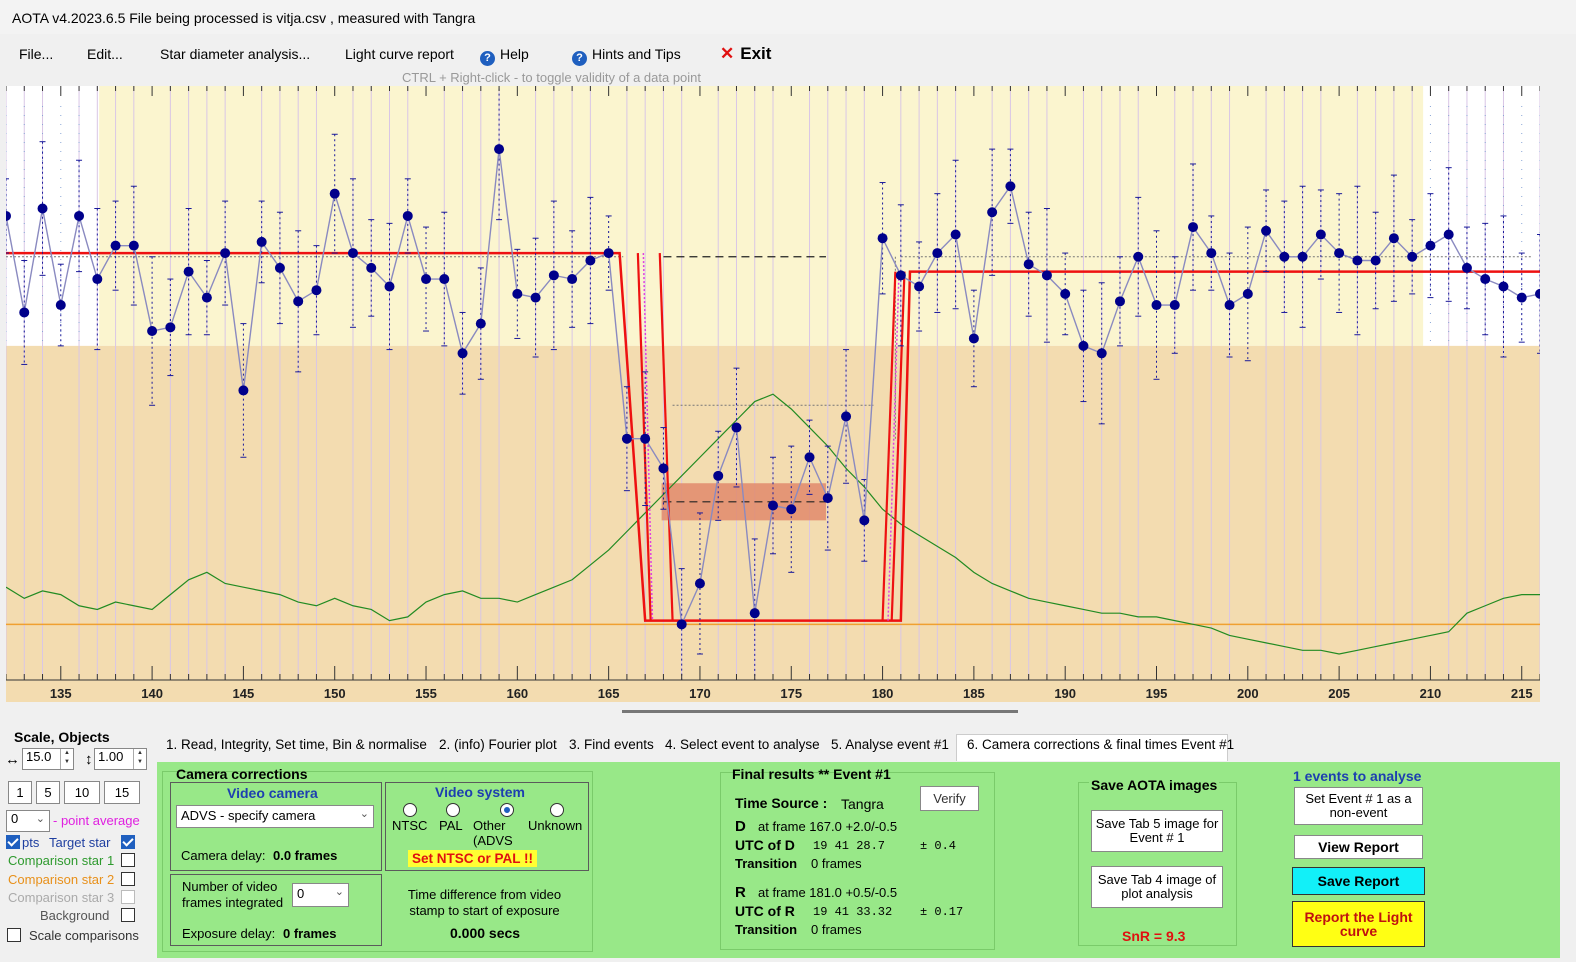  I want to click on time-source-label: Time Source :, so click(781, 803).